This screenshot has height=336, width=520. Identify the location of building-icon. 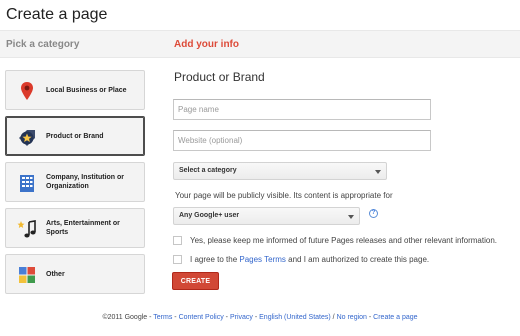
(27, 183).